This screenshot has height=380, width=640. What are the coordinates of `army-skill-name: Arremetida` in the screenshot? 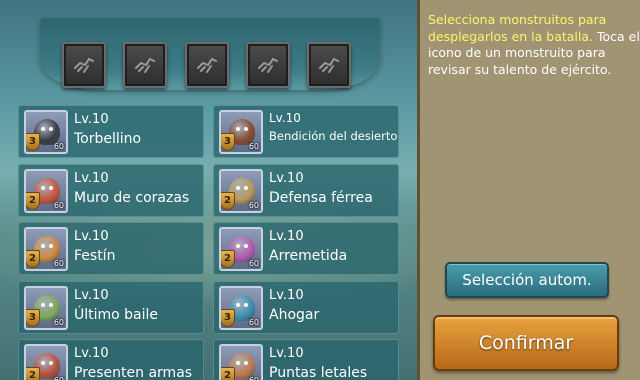 It's located at (308, 256).